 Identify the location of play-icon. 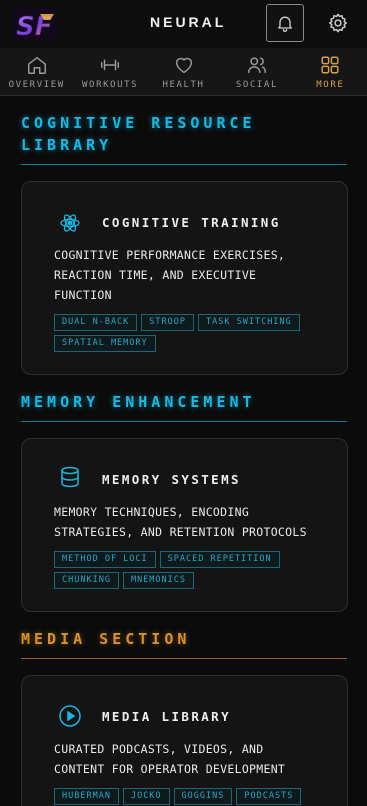
(70, 716).